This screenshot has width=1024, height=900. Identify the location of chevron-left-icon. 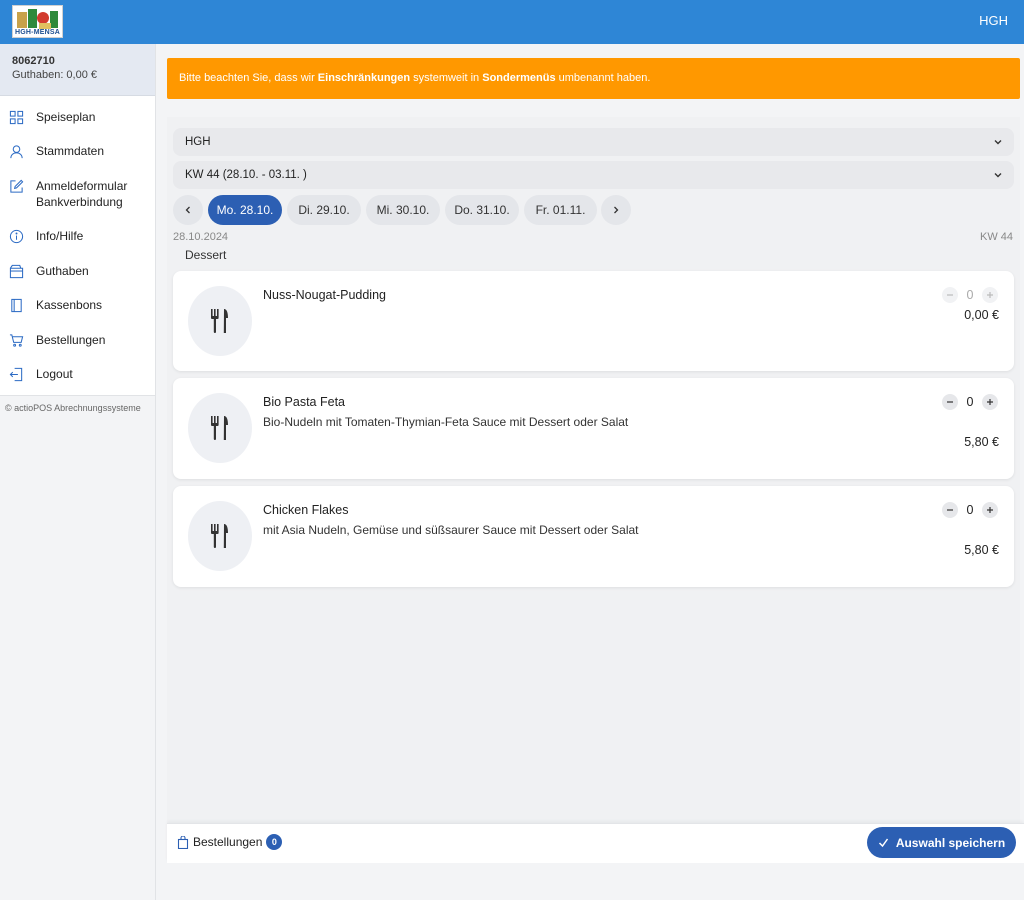
(187, 210).